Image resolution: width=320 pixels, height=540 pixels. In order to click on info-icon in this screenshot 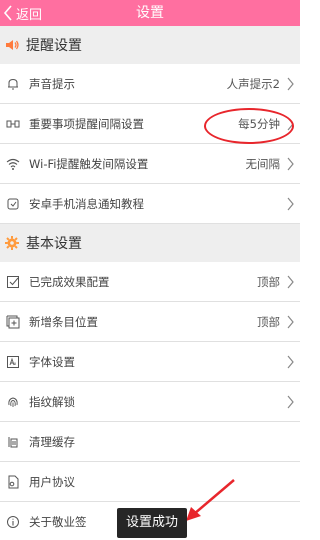, I will do `click(13, 522)`.